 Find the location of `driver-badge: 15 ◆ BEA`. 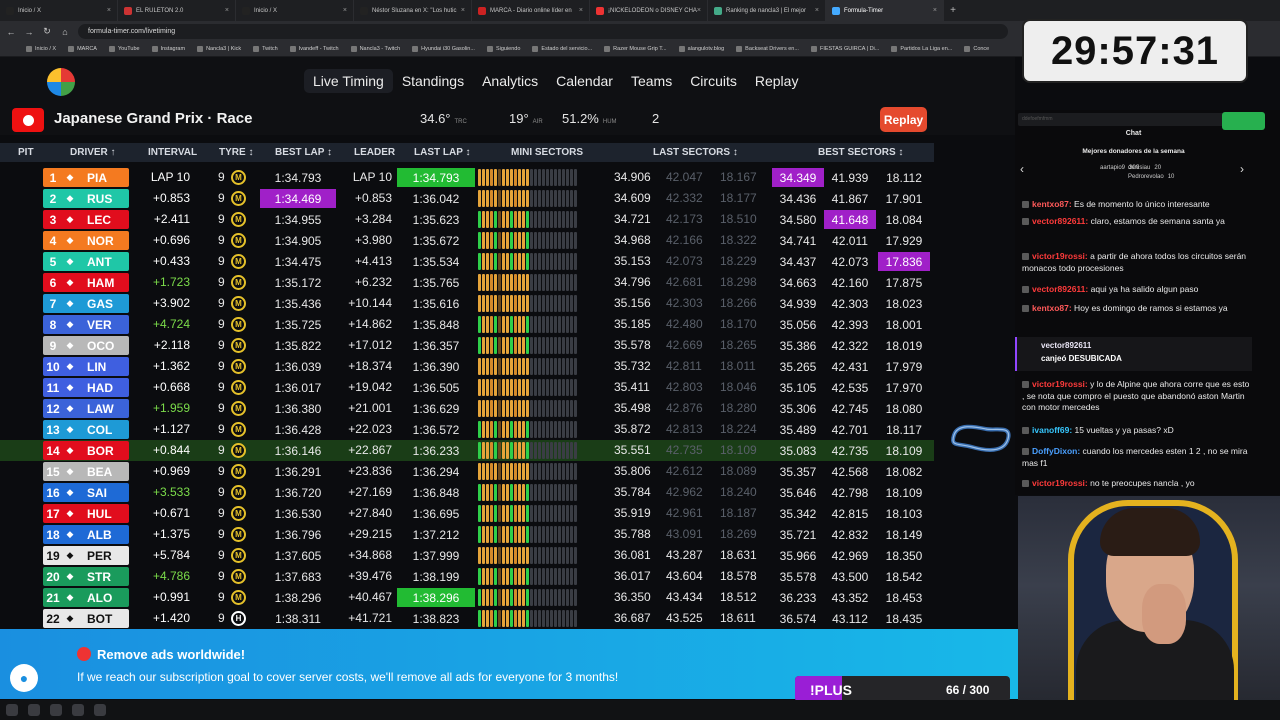

driver-badge: 15 ◆ BEA is located at coordinates (86, 471).